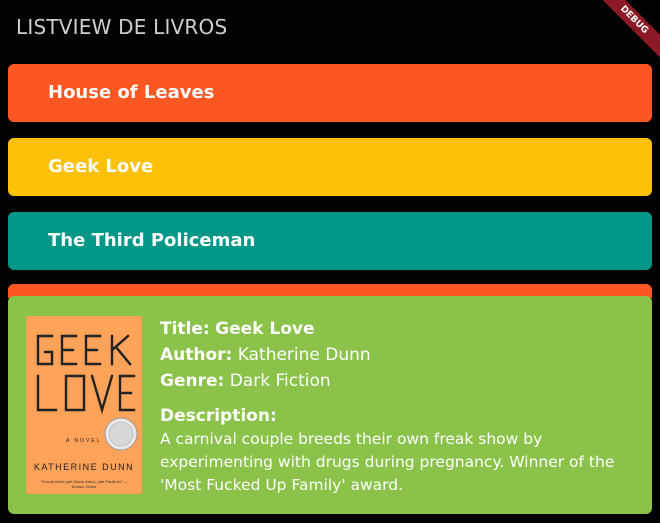  What do you see at coordinates (152, 240) in the screenshot?
I see `book-tile-title: The Third Policeman` at bounding box center [152, 240].